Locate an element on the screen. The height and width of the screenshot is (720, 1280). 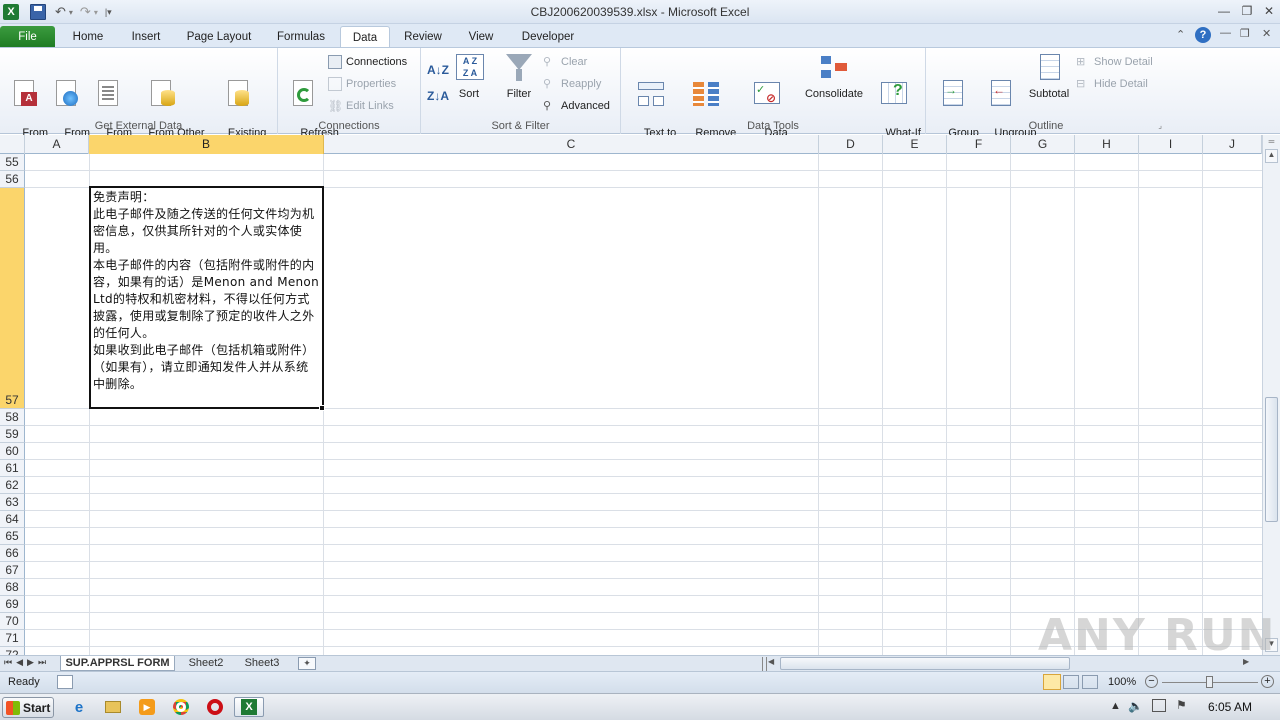
zoom-out-icon: − is located at coordinates (1151, 681).